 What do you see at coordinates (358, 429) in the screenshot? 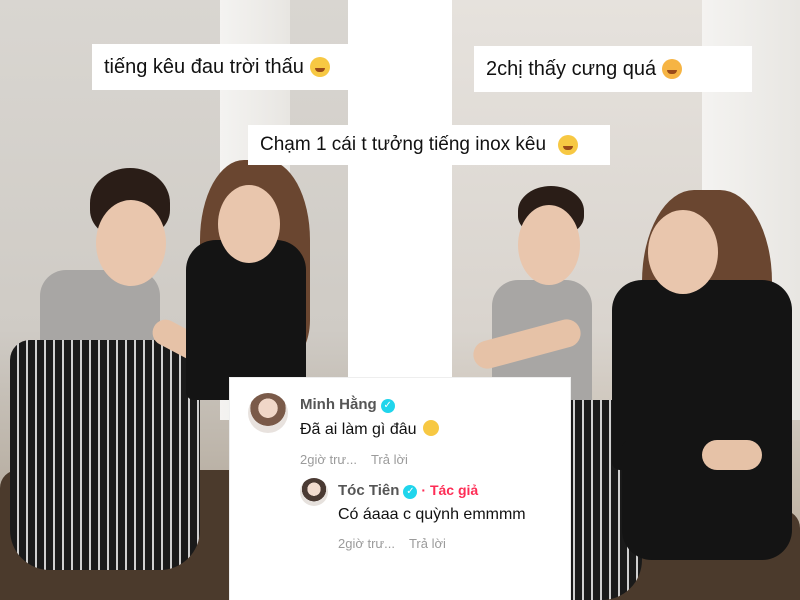
I see `comment-body: Đã ai làm gì đâu` at bounding box center [358, 429].